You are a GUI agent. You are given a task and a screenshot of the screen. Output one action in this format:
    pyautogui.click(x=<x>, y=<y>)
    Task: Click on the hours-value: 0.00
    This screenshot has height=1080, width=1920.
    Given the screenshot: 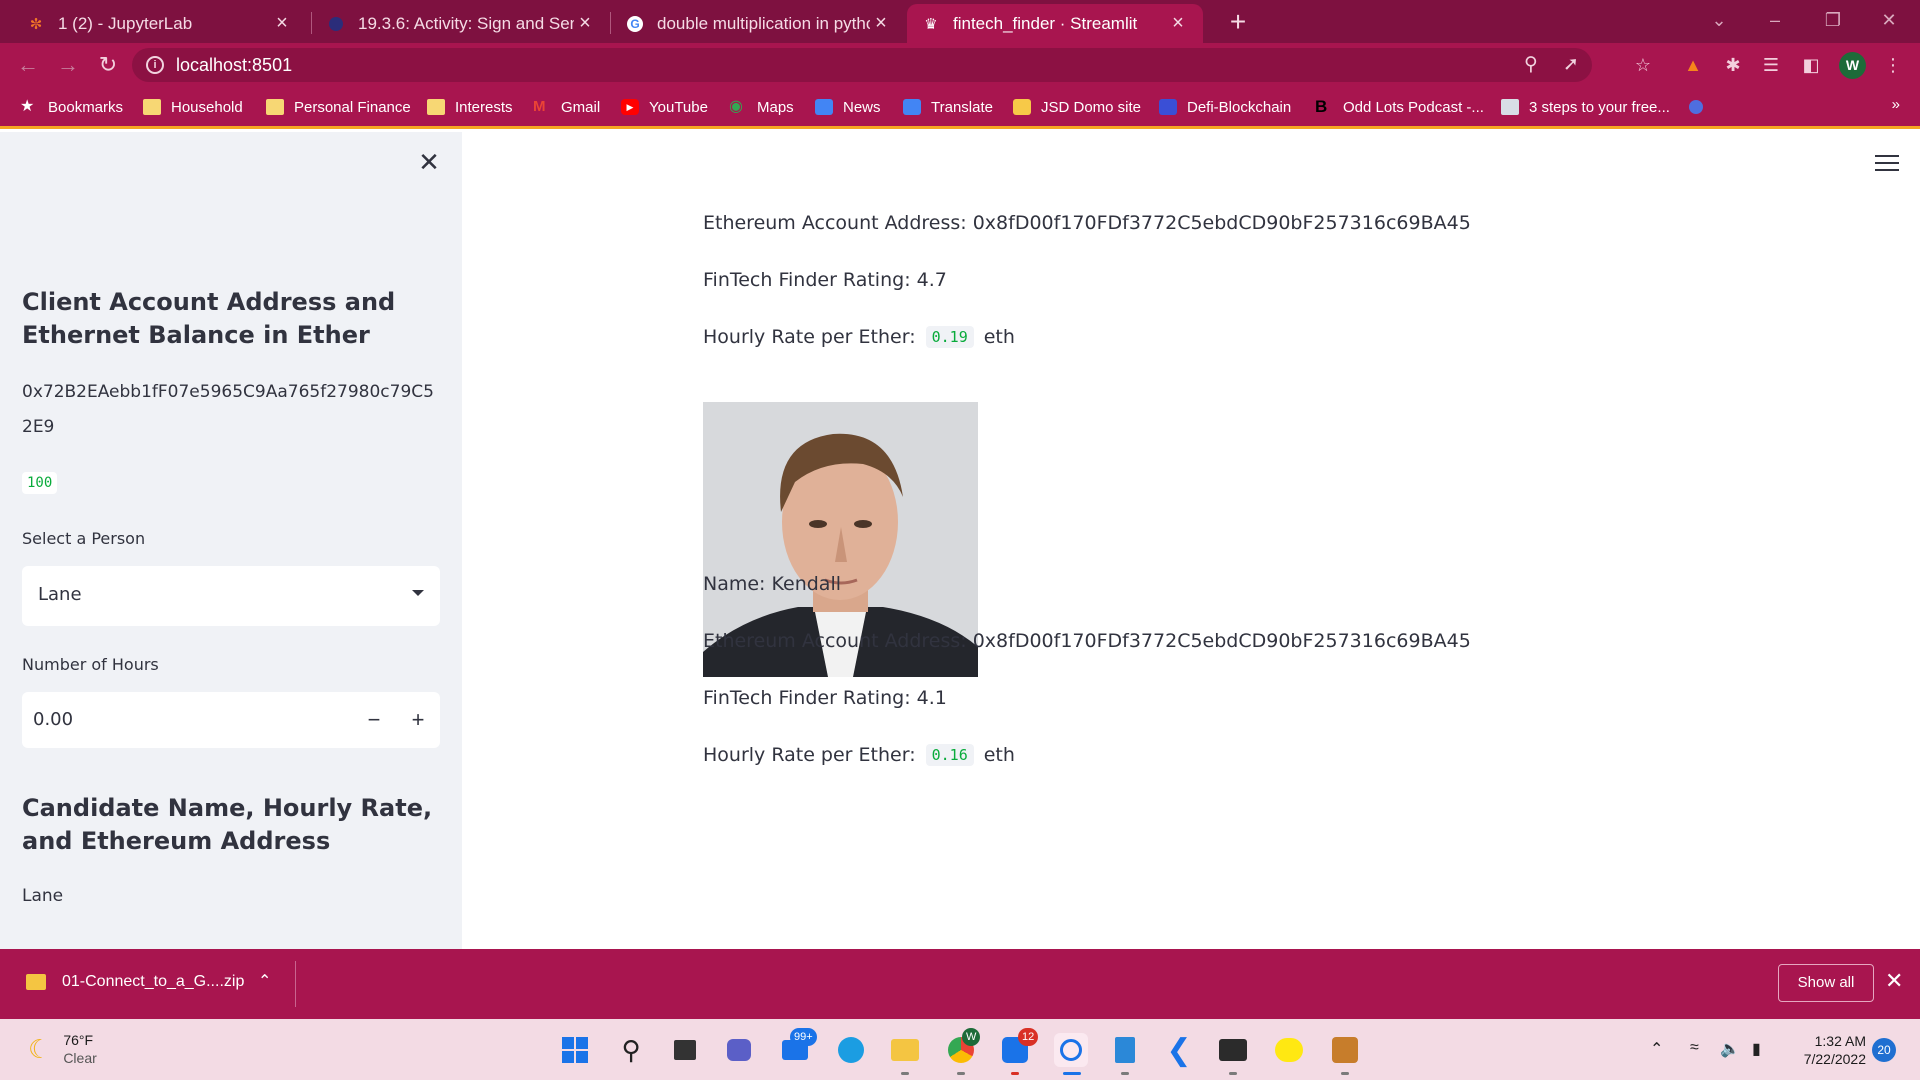 What is the action you would take?
    pyautogui.click(x=53, y=719)
    